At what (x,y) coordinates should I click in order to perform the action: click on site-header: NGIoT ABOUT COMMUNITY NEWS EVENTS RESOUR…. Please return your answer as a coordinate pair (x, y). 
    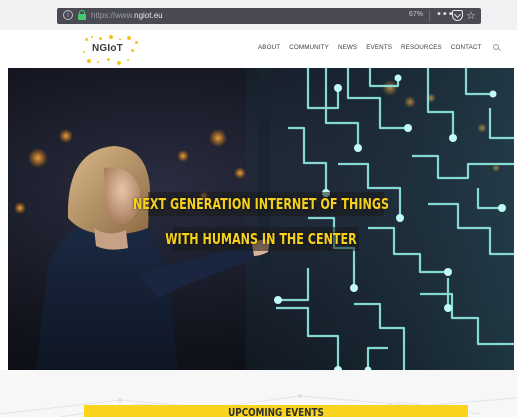
    Looking at the image, I should click on (258, 49).